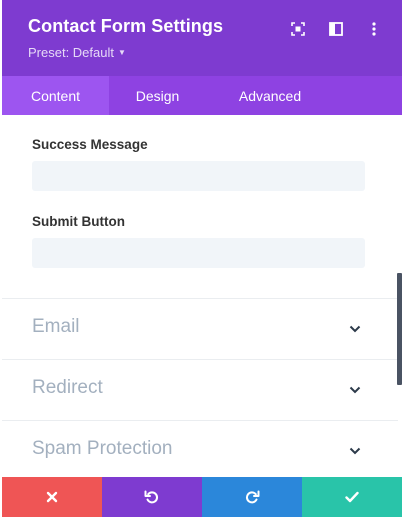 This screenshot has height=517, width=404. I want to click on undo-icon, so click(151, 497).